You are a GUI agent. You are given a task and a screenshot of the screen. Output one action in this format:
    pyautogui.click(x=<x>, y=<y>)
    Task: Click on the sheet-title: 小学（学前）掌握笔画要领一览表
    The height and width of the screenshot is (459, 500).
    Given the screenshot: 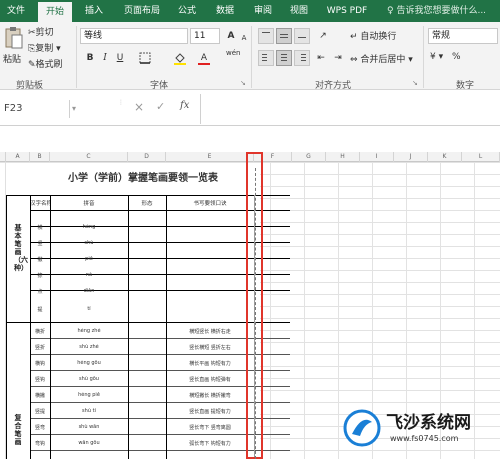 What is the action you would take?
    pyautogui.click(x=143, y=179)
    